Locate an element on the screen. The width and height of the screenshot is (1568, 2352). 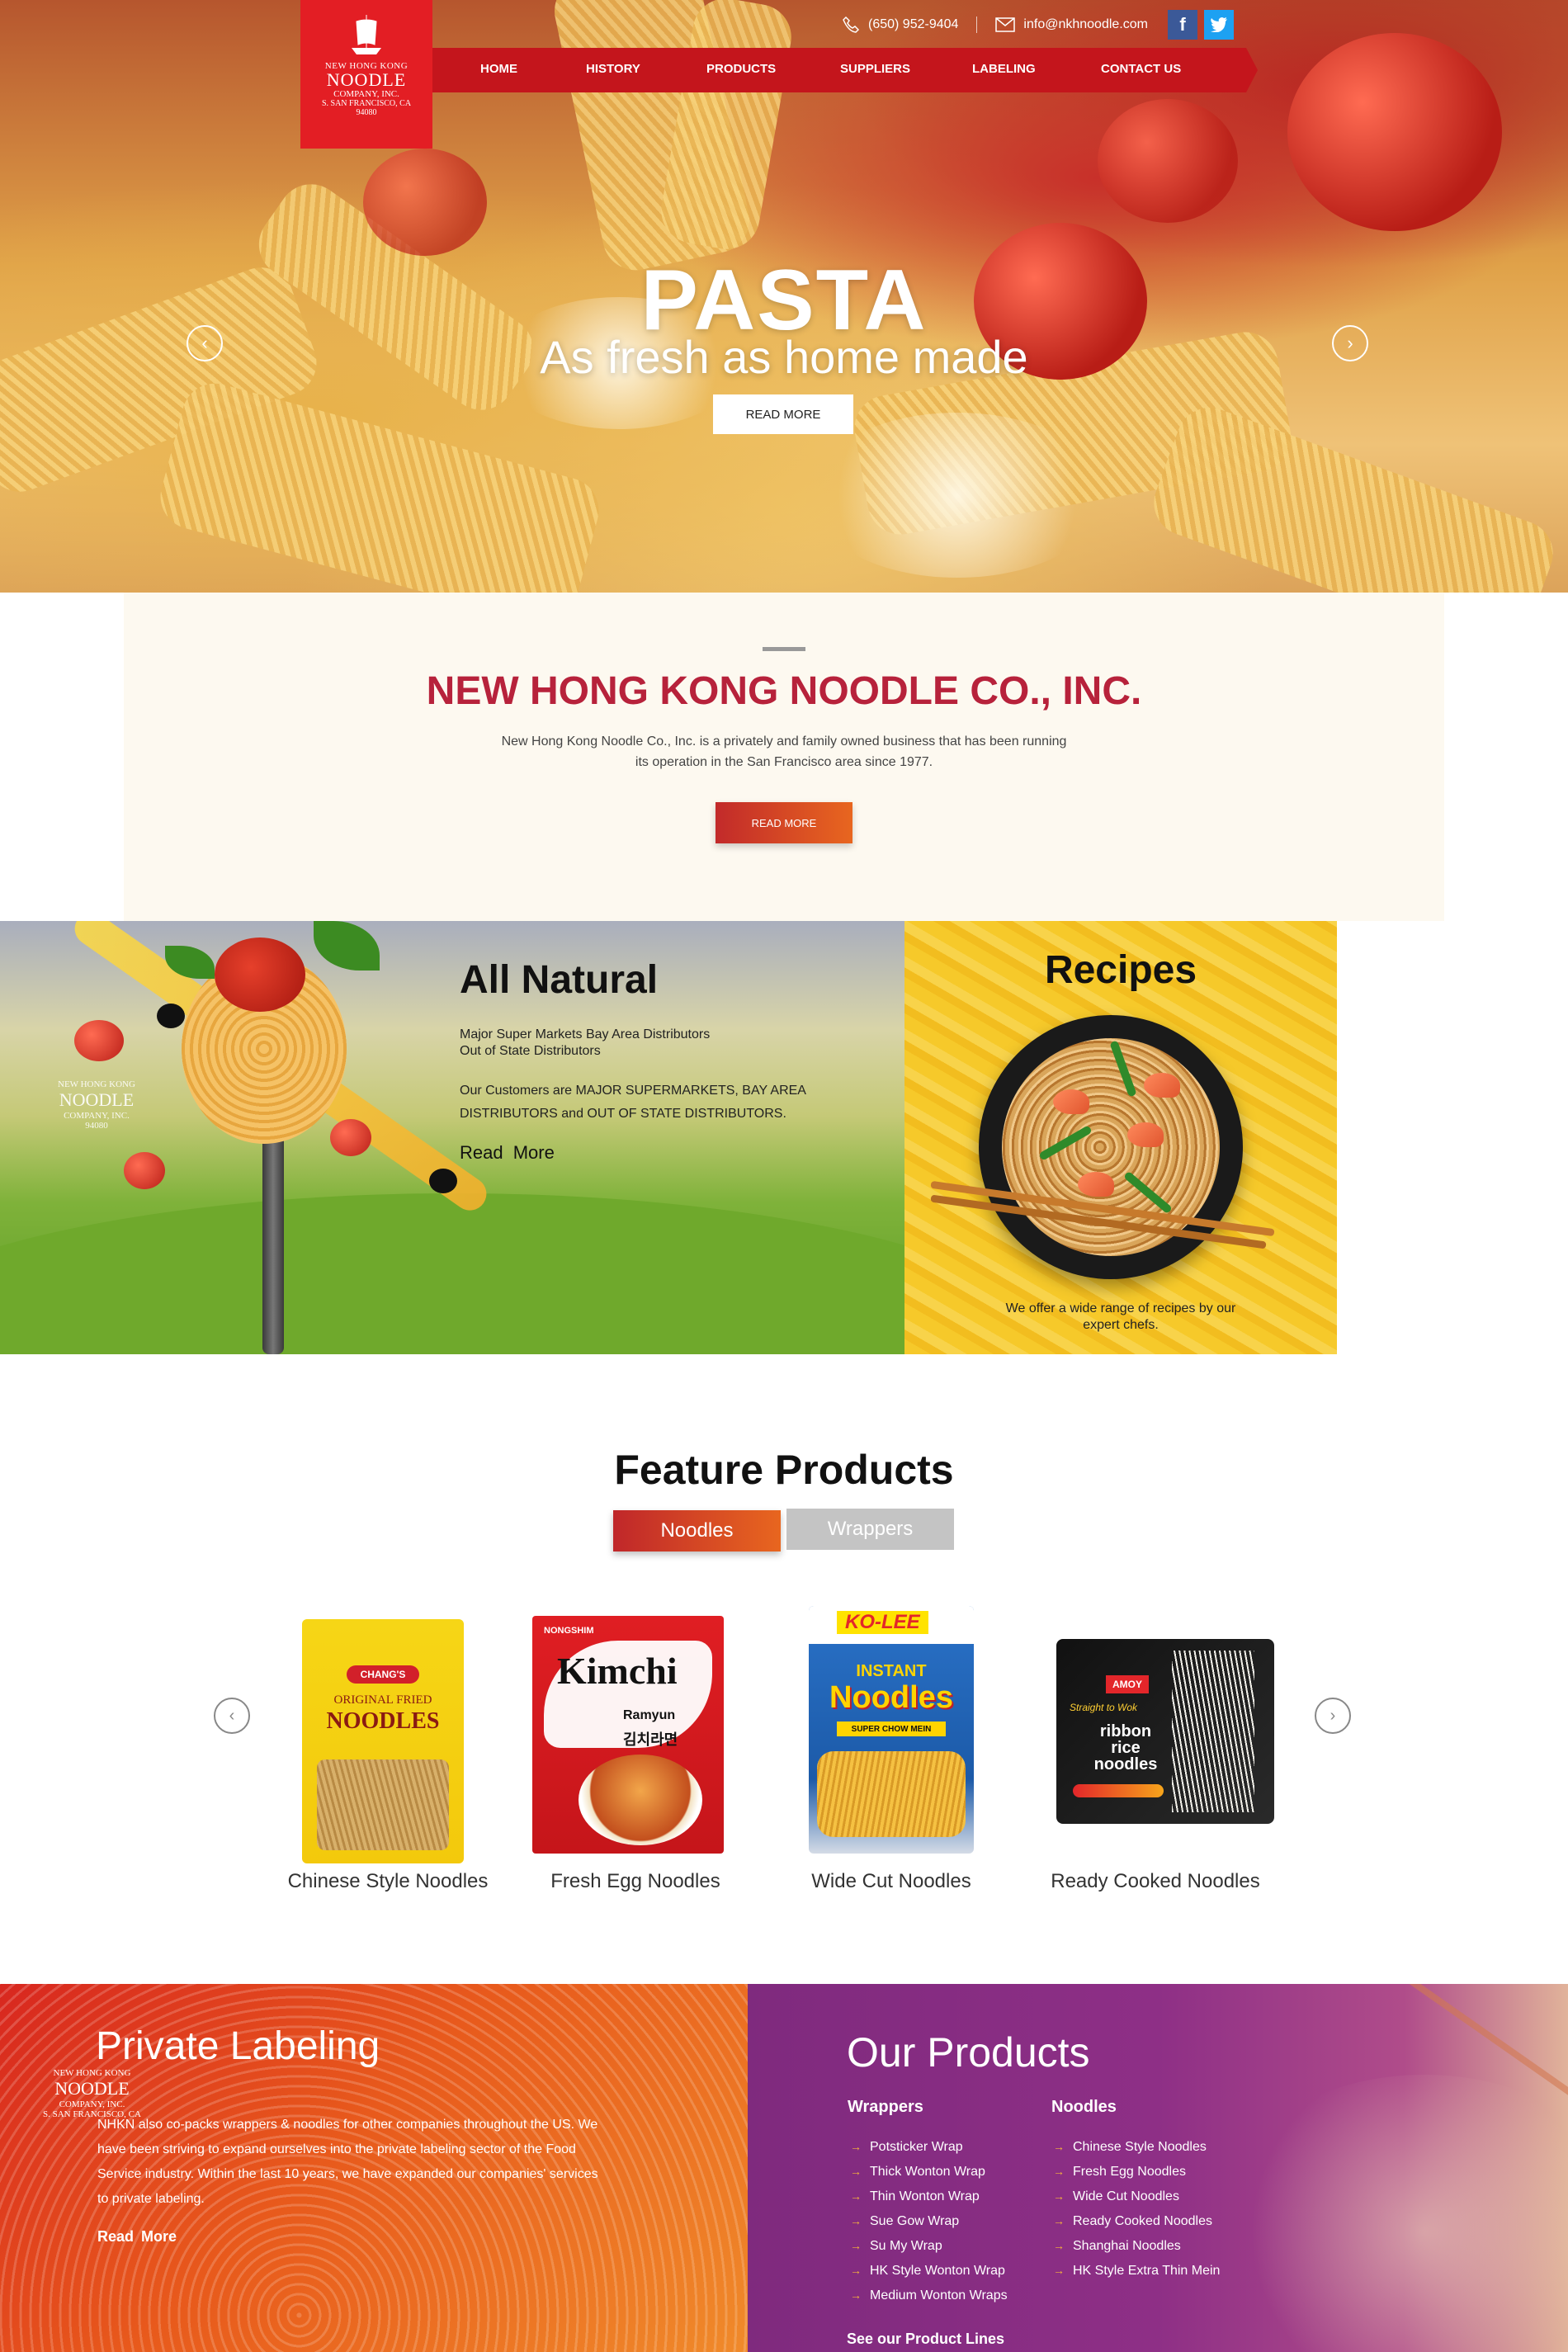
product-image: KO-LEE INSTANT Noodles SUPER CHOW MEIN is located at coordinates (892, 1730).